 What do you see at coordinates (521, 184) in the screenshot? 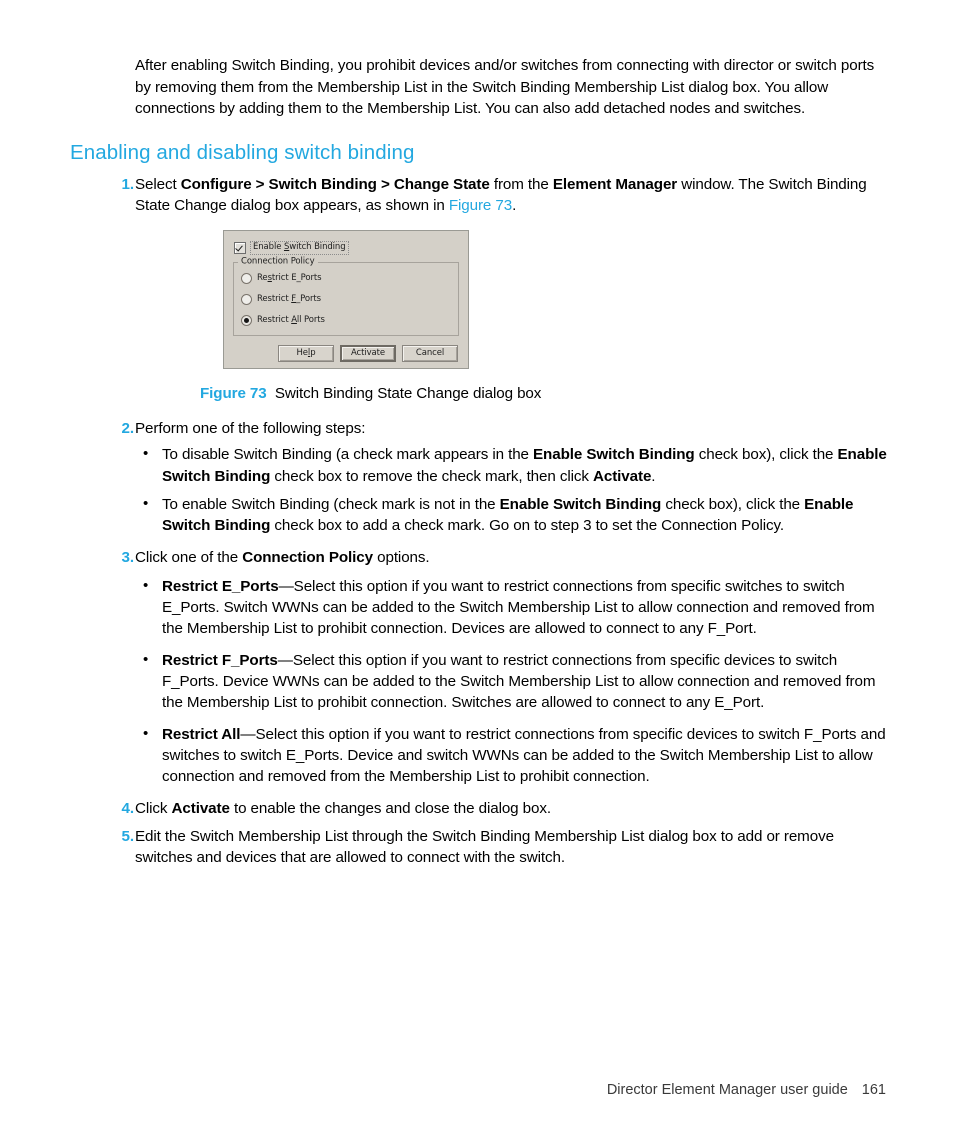
I see `step-1-text-b: from the` at bounding box center [521, 184].